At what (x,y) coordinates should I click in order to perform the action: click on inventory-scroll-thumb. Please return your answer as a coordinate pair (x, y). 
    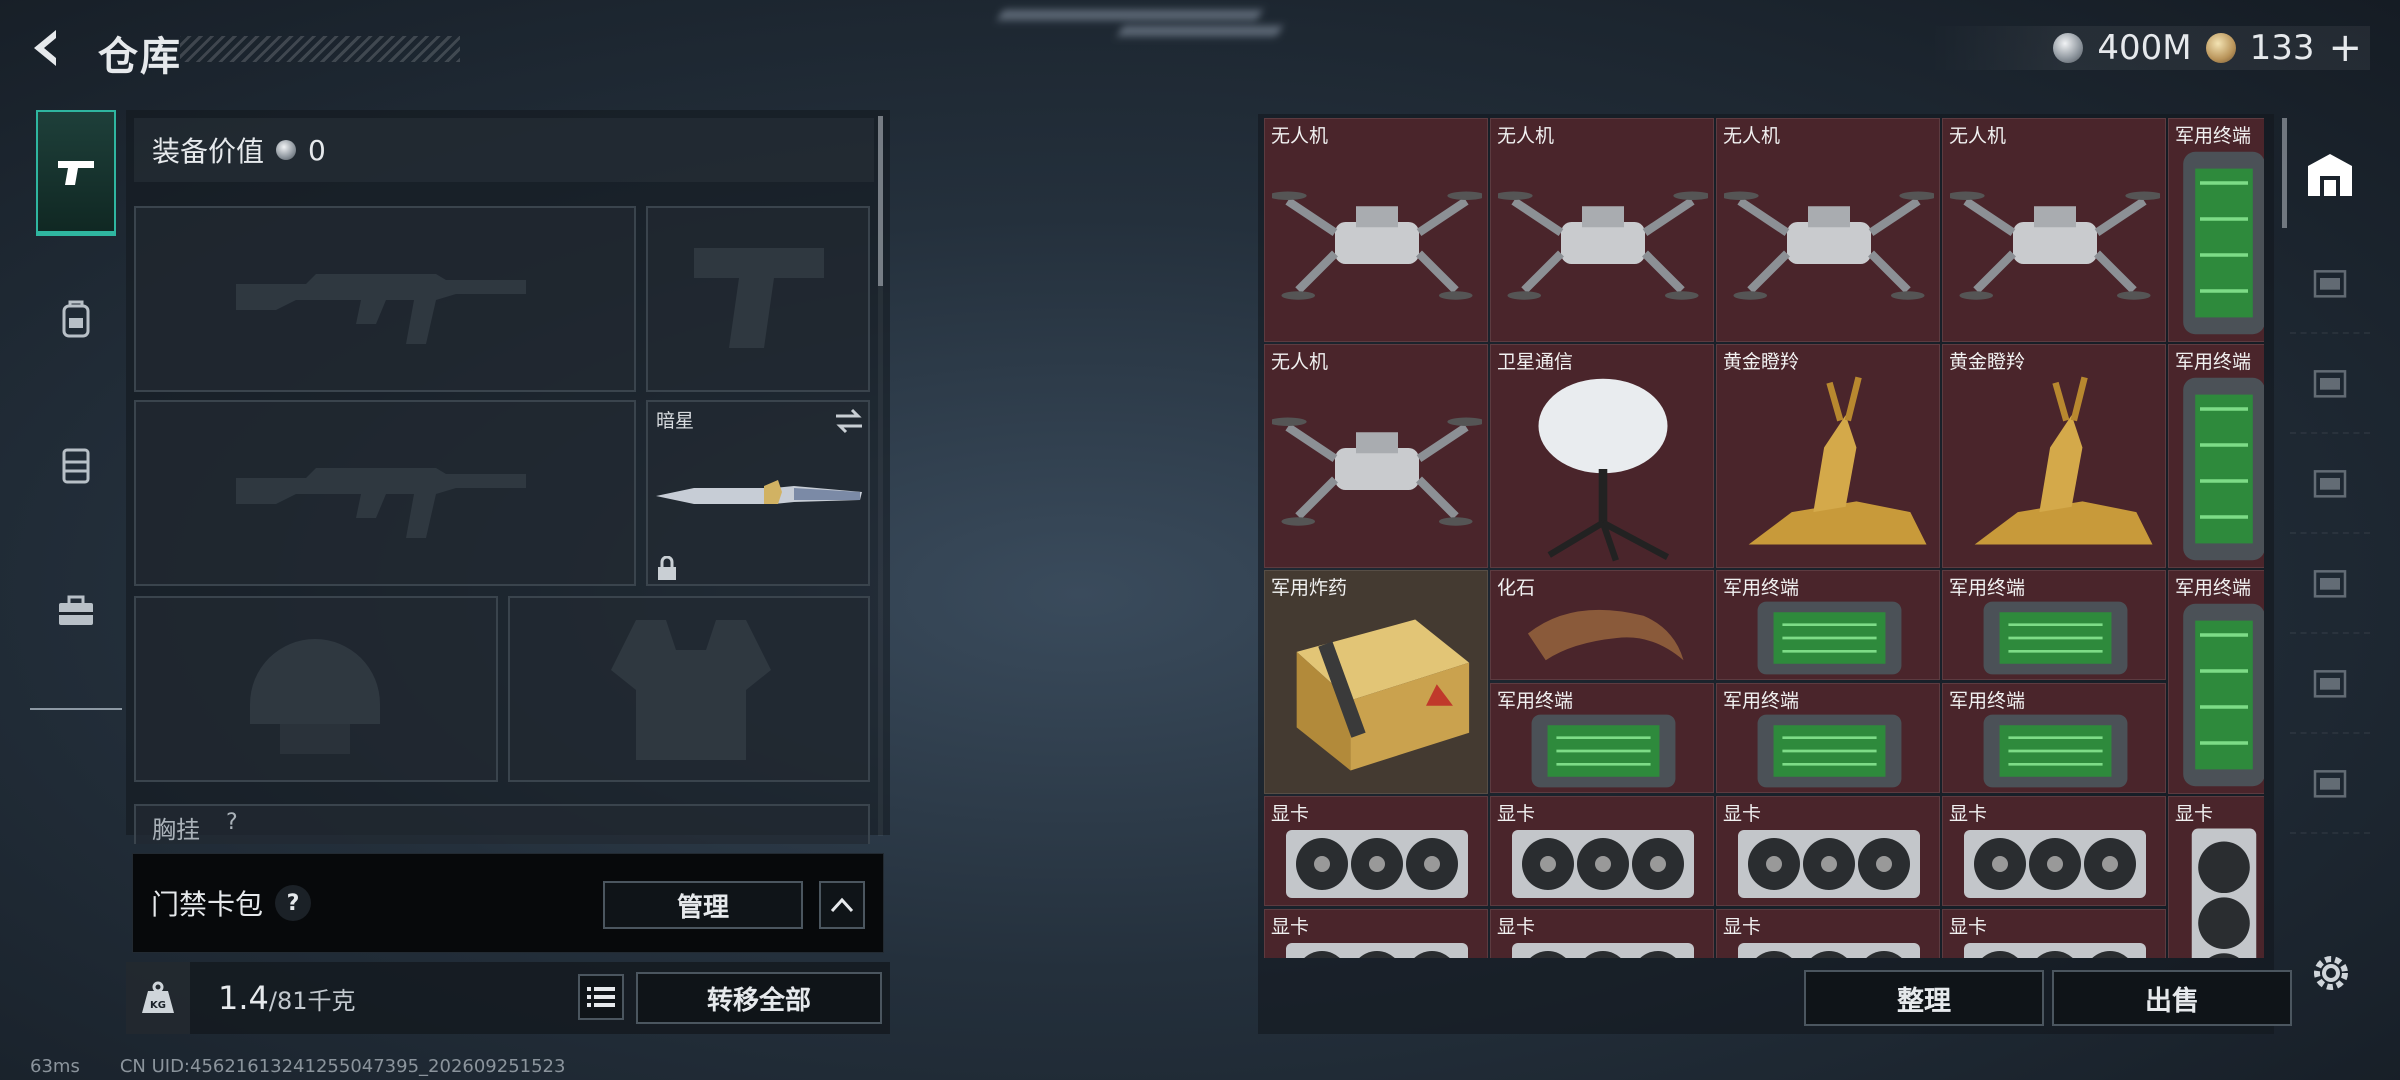
    Looking at the image, I should click on (2284, 173).